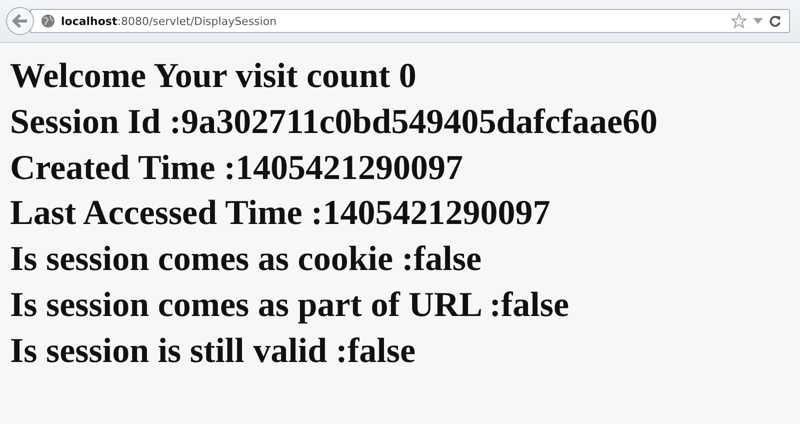  What do you see at coordinates (169, 21) in the screenshot?
I see `url-text: localhost:8080/servlet/DisplaySession` at bounding box center [169, 21].